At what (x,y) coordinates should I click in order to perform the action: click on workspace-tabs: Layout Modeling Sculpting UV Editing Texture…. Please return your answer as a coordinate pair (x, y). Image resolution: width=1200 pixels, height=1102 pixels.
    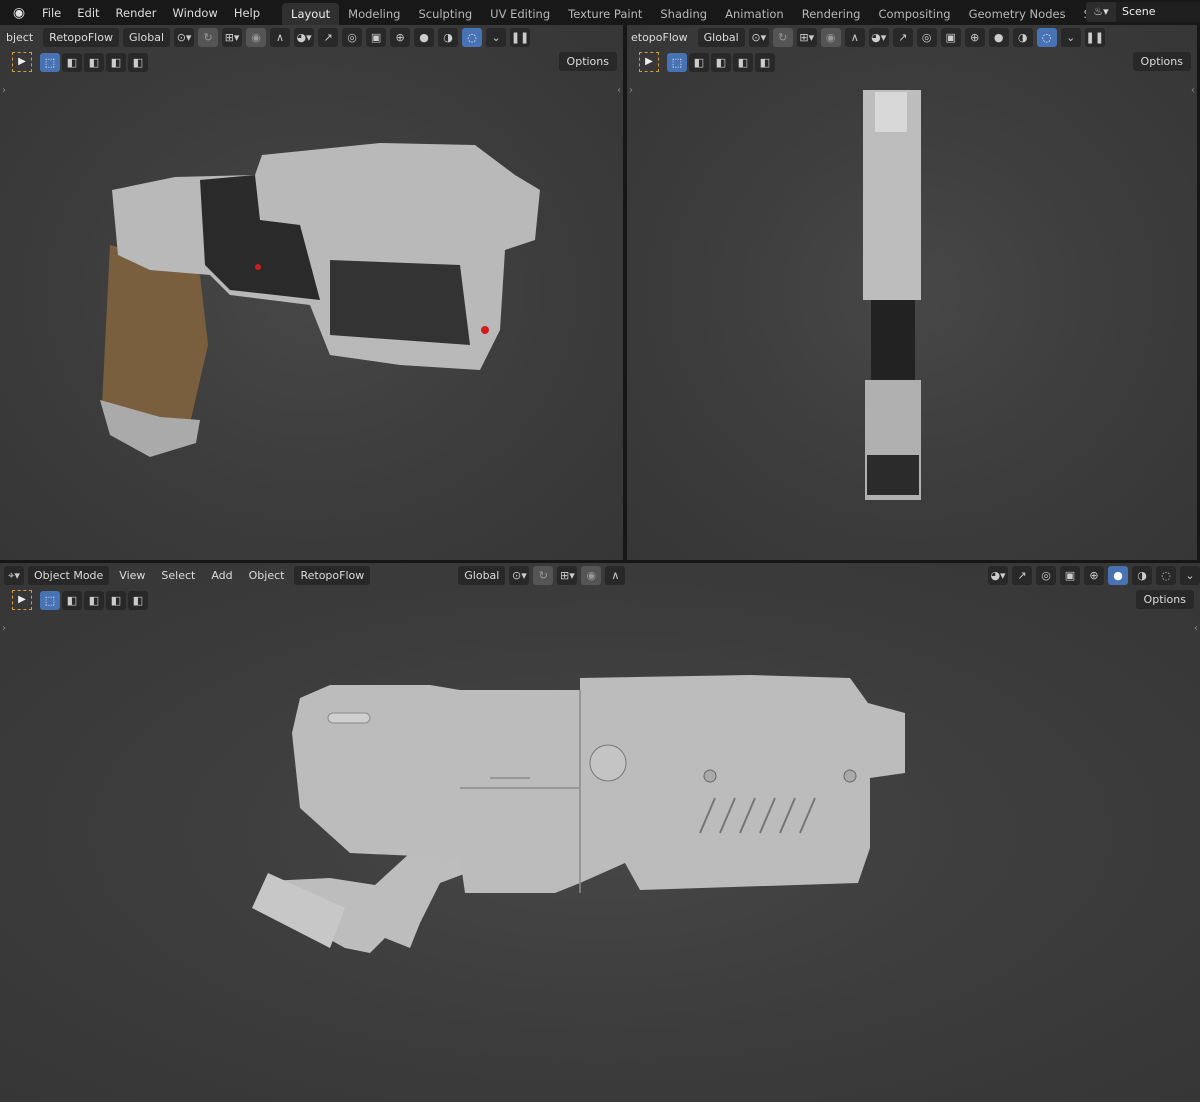
    Looking at the image, I should click on (724, 12).